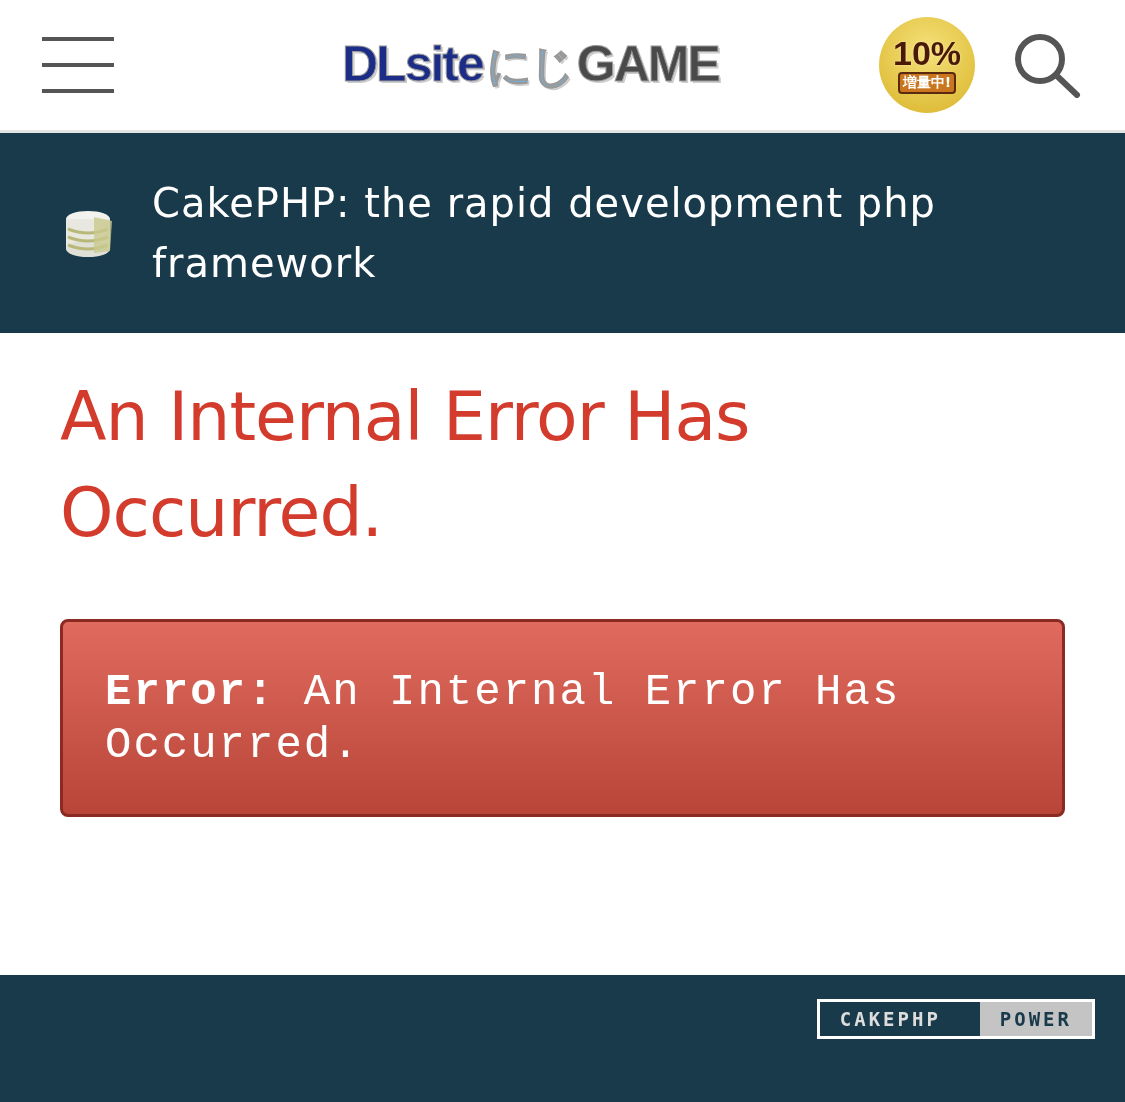 This screenshot has height=1102, width=1125. What do you see at coordinates (530, 65) in the screenshot?
I see `site-logo: DLsiteにじ GAME` at bounding box center [530, 65].